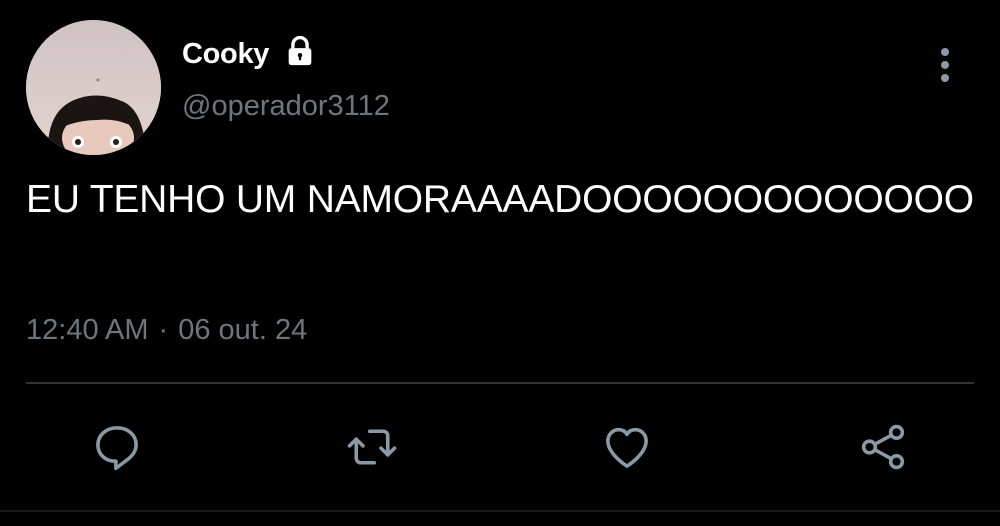 The image size is (1000, 526). I want to click on retweet-button, so click(372, 447).